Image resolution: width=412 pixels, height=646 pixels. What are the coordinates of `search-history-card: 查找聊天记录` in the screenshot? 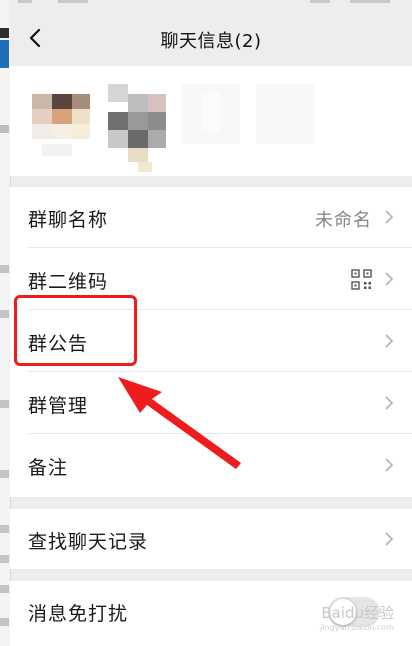 It's located at (211, 539).